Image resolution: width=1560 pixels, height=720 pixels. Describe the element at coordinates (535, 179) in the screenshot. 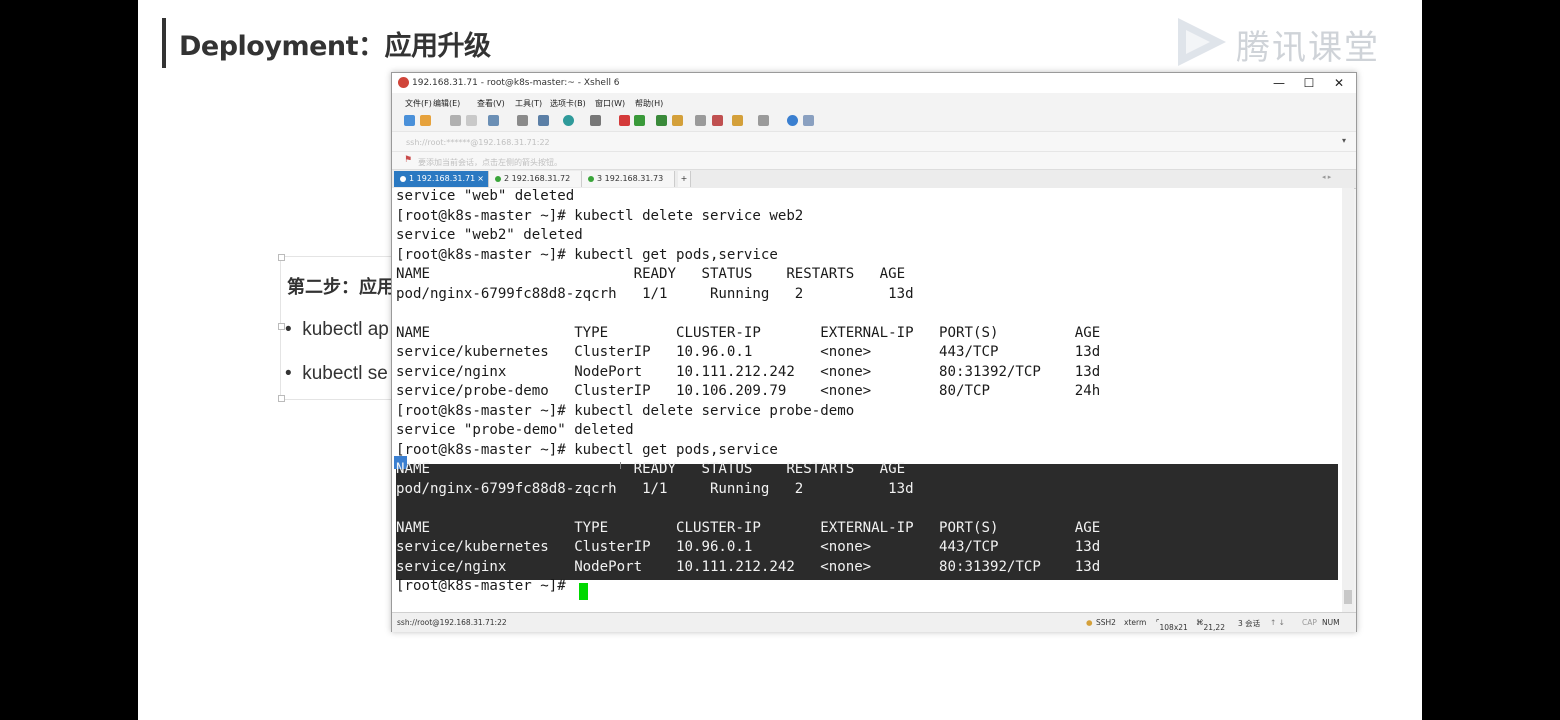

I see `tab-session-2: 2 192.168.31.72` at that location.